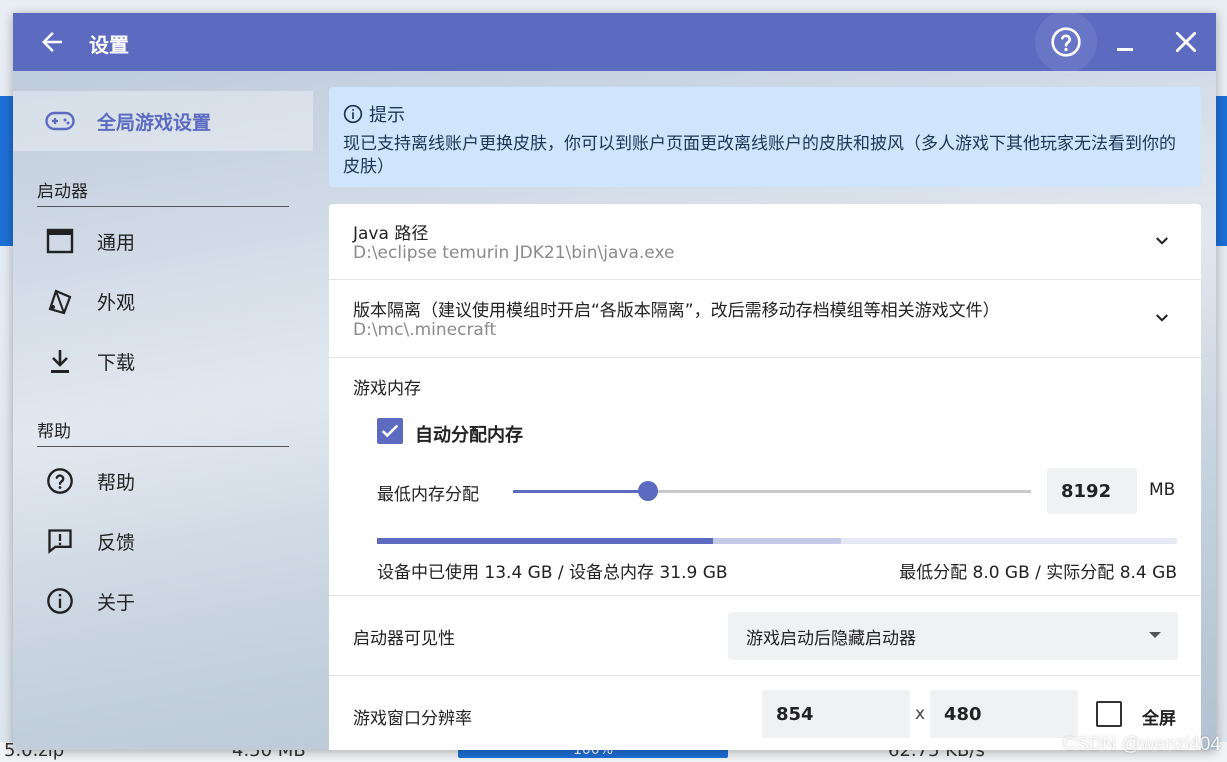 The width and height of the screenshot is (1227, 762). I want to click on version-isolation-label: 版本隔离（建议使用模组时开启“各版本隔离”，改后需移动存档模组等相关游戏文件）, so click(676, 311).